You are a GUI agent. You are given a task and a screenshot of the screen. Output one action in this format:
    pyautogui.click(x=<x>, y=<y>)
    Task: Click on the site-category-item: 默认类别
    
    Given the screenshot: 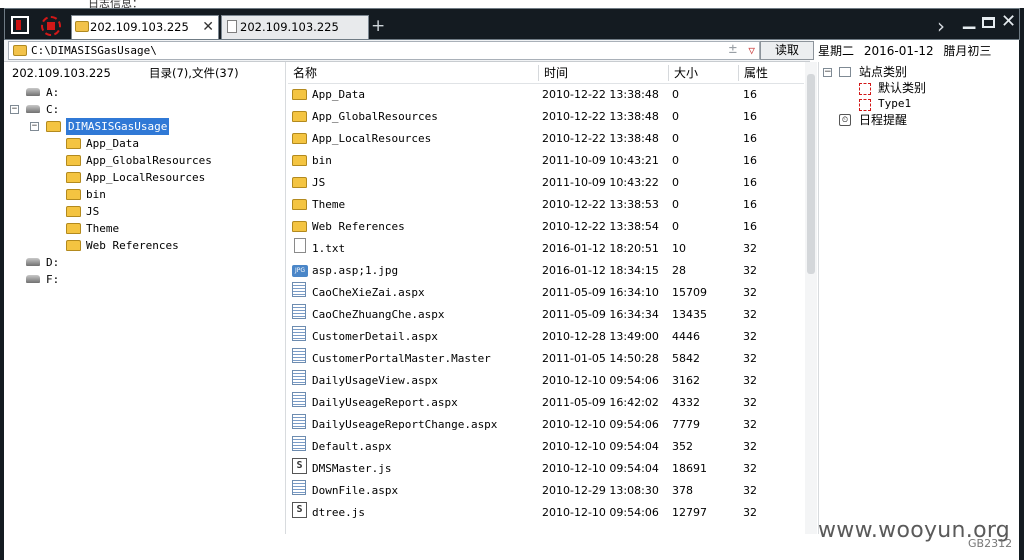 What is the action you would take?
    pyautogui.click(x=918, y=88)
    